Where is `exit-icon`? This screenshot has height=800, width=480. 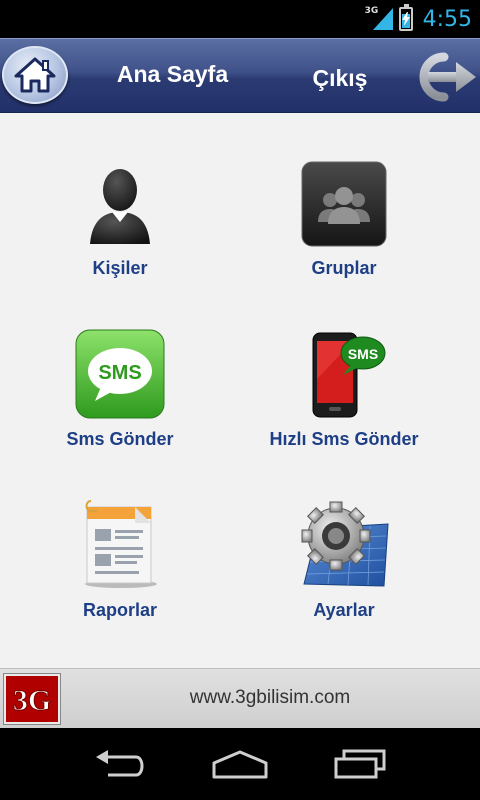
exit-icon is located at coordinates (447, 77).